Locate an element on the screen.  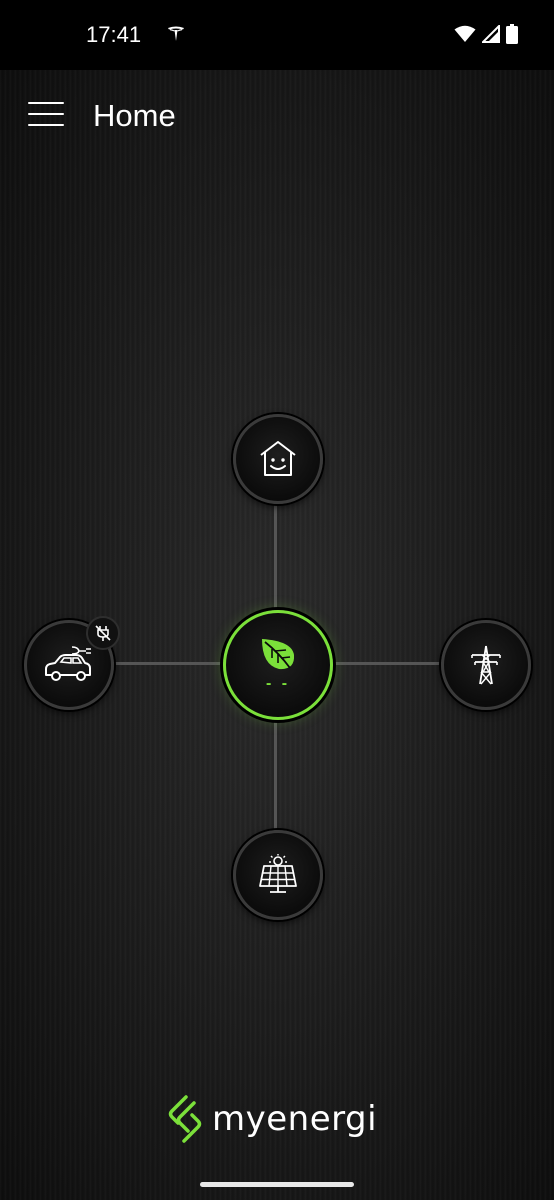
unplugged-icon is located at coordinates (103, 633).